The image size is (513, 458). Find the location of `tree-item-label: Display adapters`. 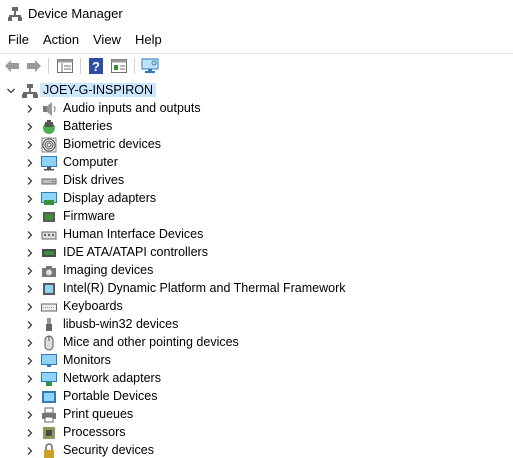

tree-item-label: Display adapters is located at coordinates (110, 198).